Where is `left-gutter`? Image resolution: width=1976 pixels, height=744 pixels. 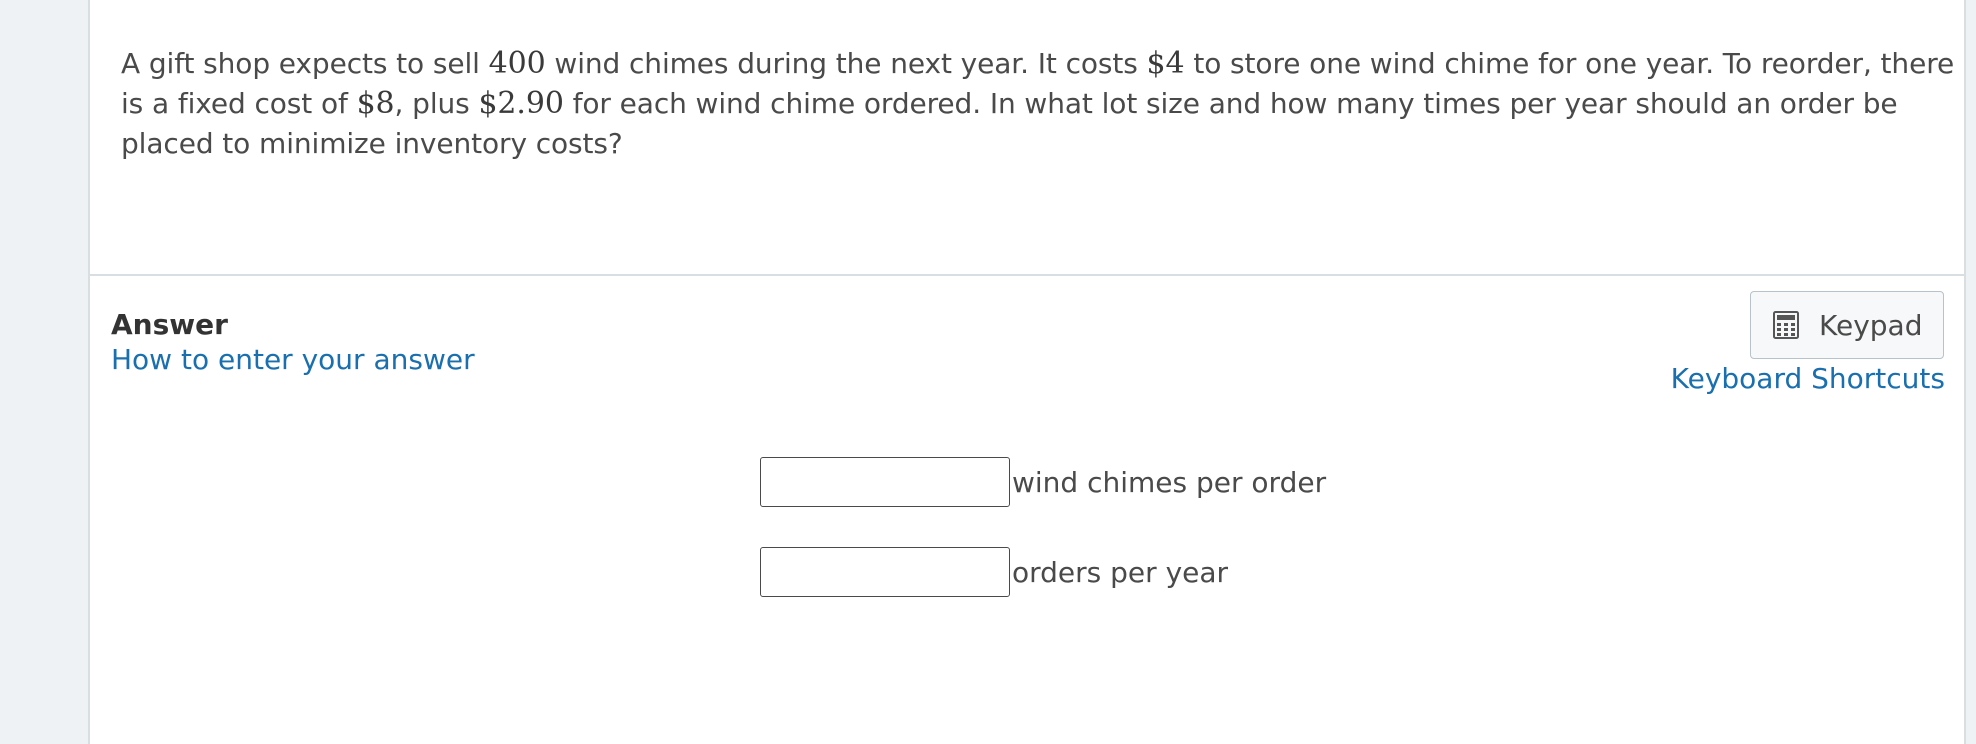 left-gutter is located at coordinates (44, 372).